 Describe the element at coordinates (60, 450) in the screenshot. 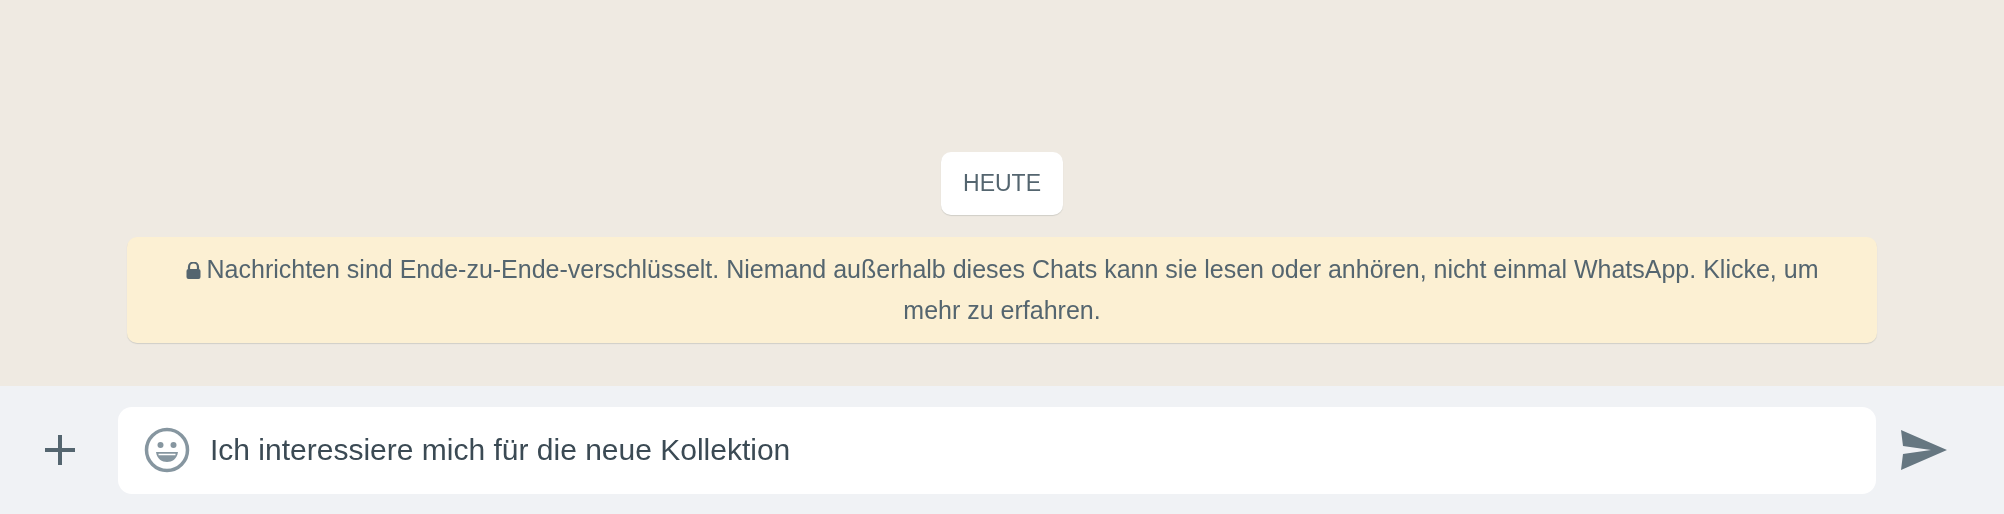

I see `plus-icon` at that location.